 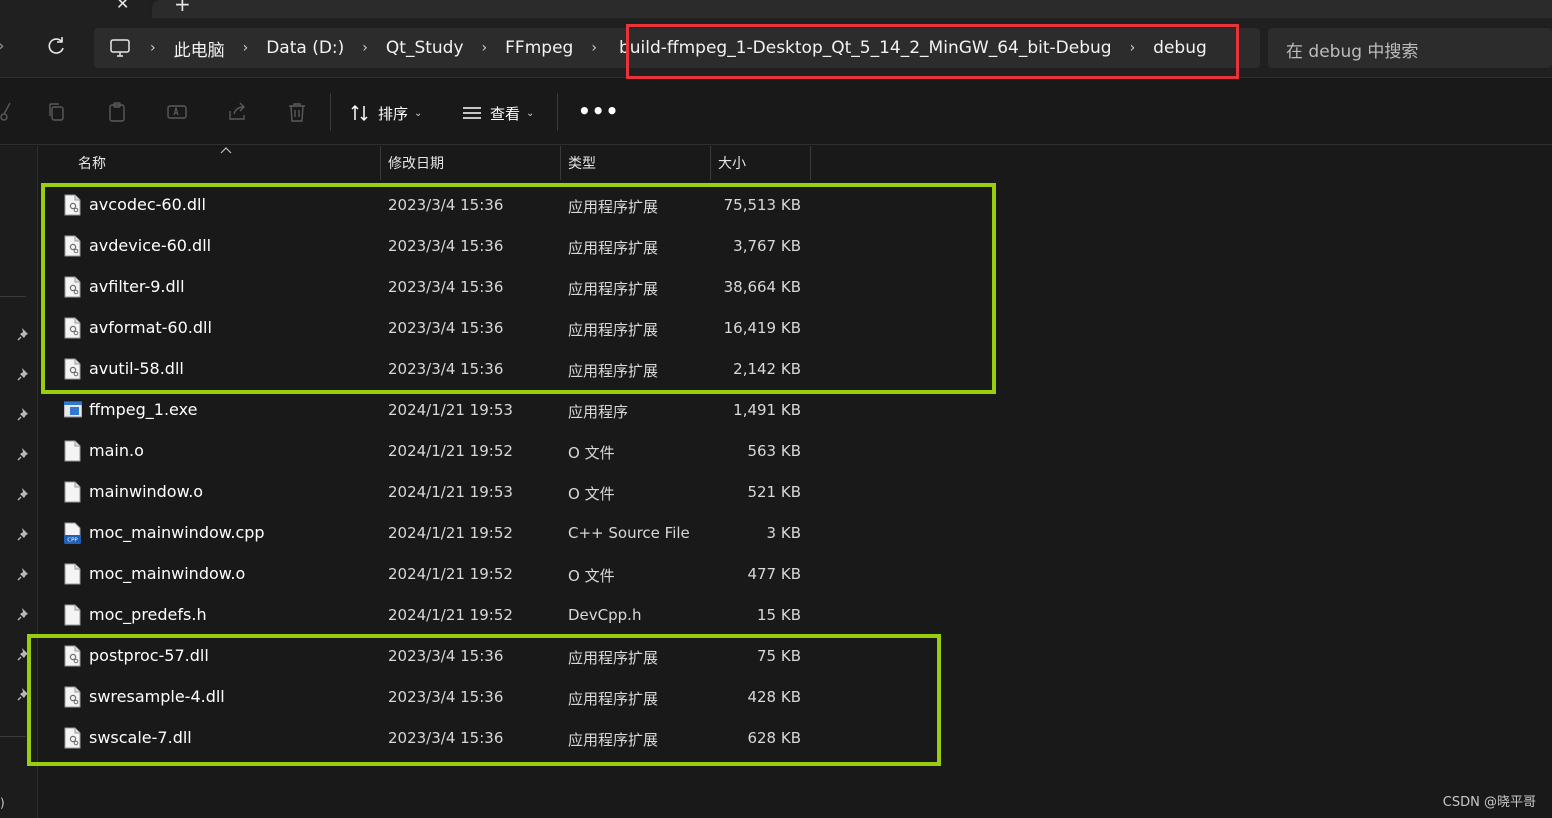 What do you see at coordinates (598, 111) in the screenshot?
I see `more-options-icon: •••` at bounding box center [598, 111].